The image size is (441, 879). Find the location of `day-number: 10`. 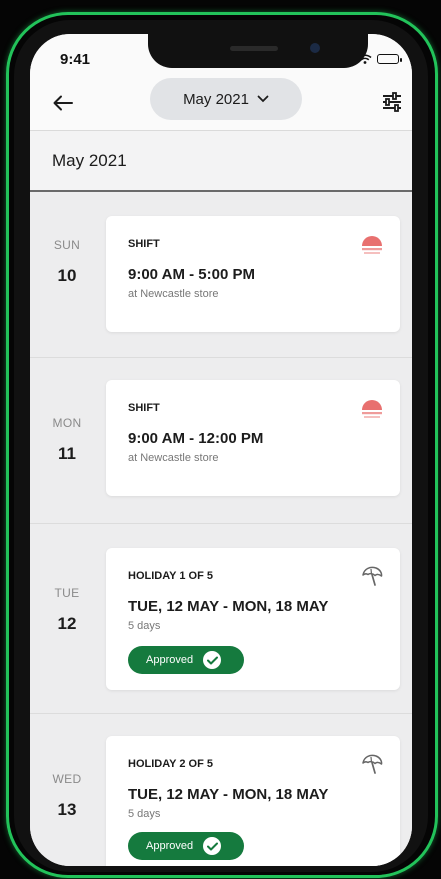

day-number: 10 is located at coordinates (67, 275).